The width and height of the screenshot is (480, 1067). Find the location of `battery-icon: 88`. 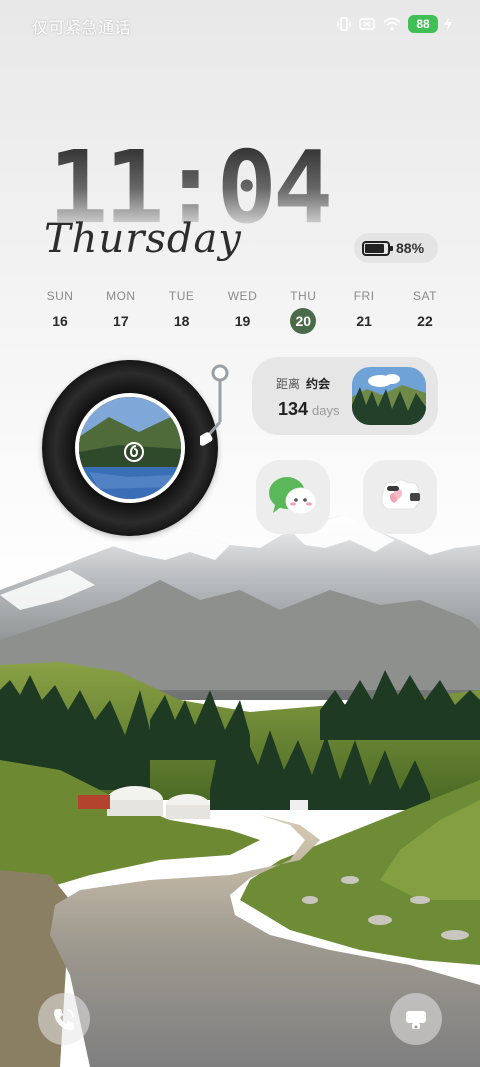

battery-icon: 88 is located at coordinates (423, 24).